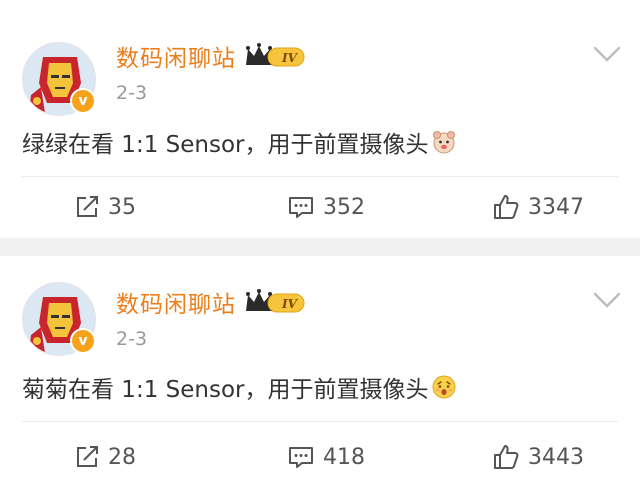 The height and width of the screenshot is (491, 640). I want to click on surprised-face-emoji-icon, so click(444, 387).